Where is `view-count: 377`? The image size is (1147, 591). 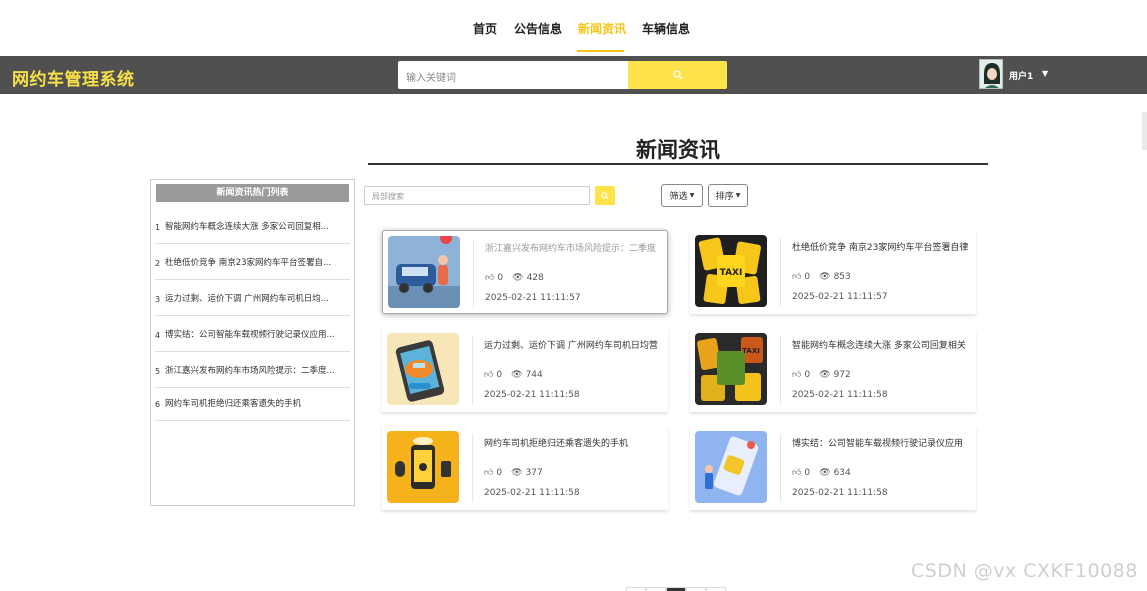
view-count: 377 is located at coordinates (534, 473).